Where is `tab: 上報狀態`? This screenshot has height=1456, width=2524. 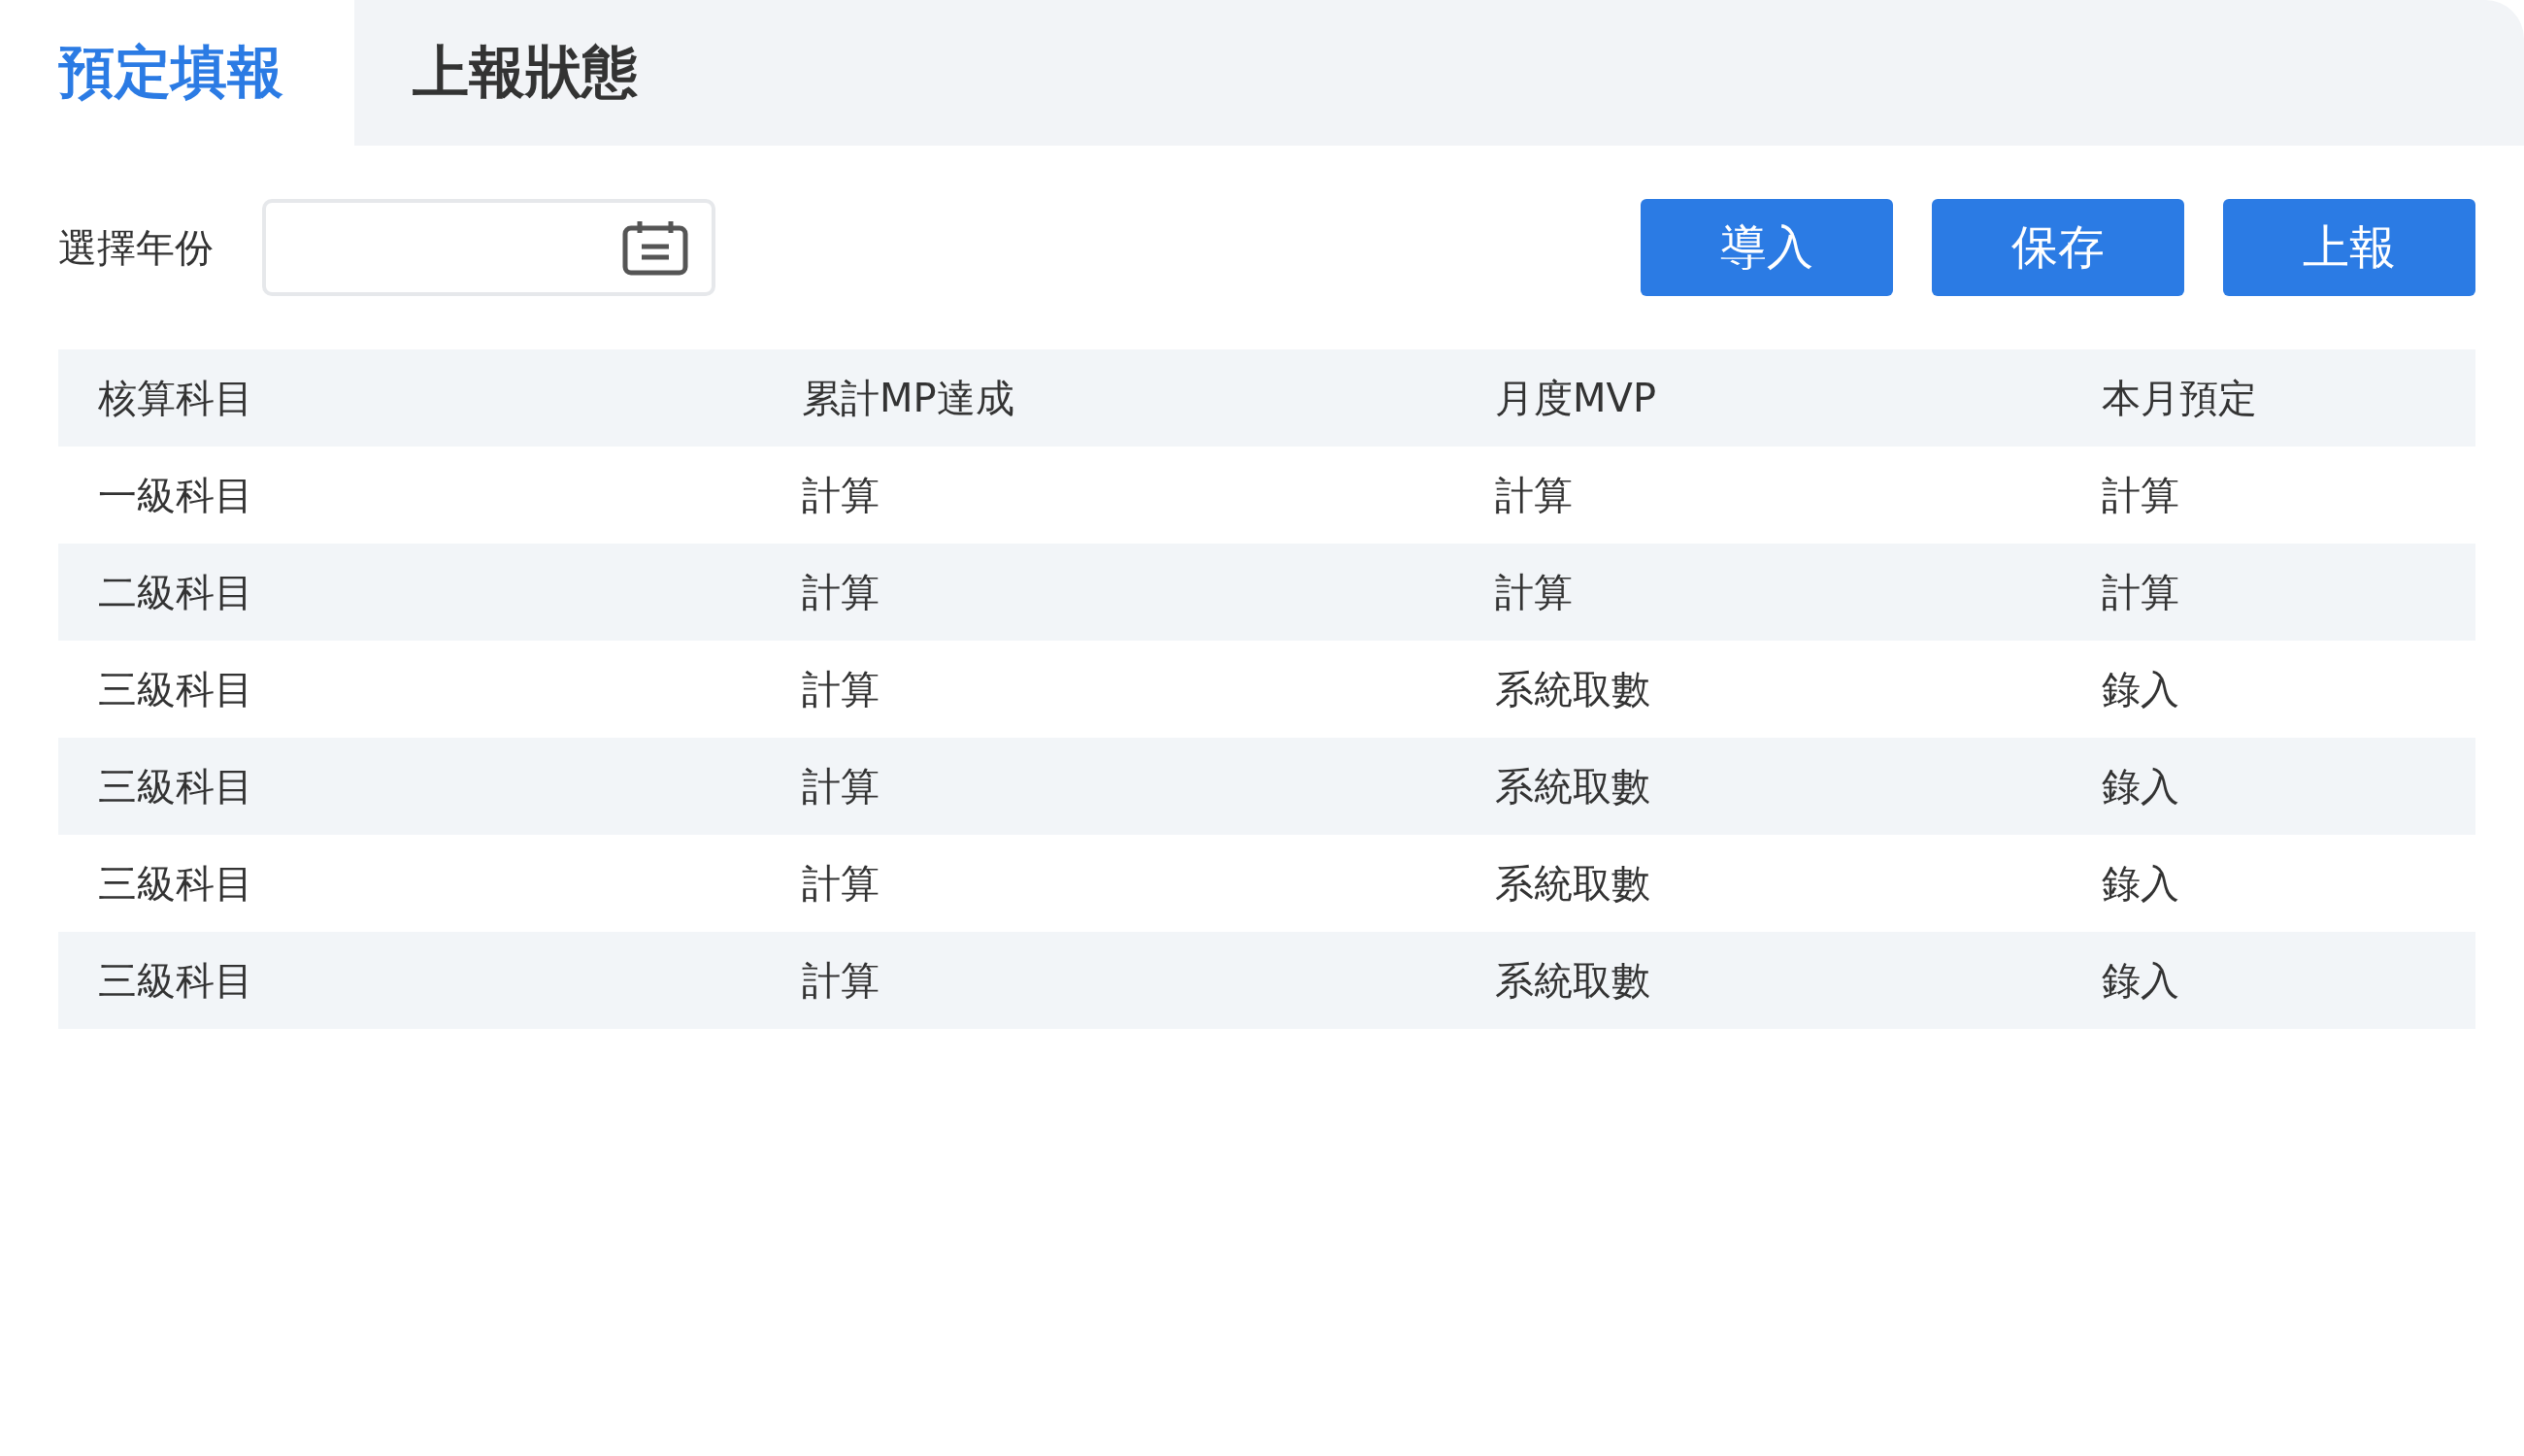
tab: 上報狀態 is located at coordinates (531, 73).